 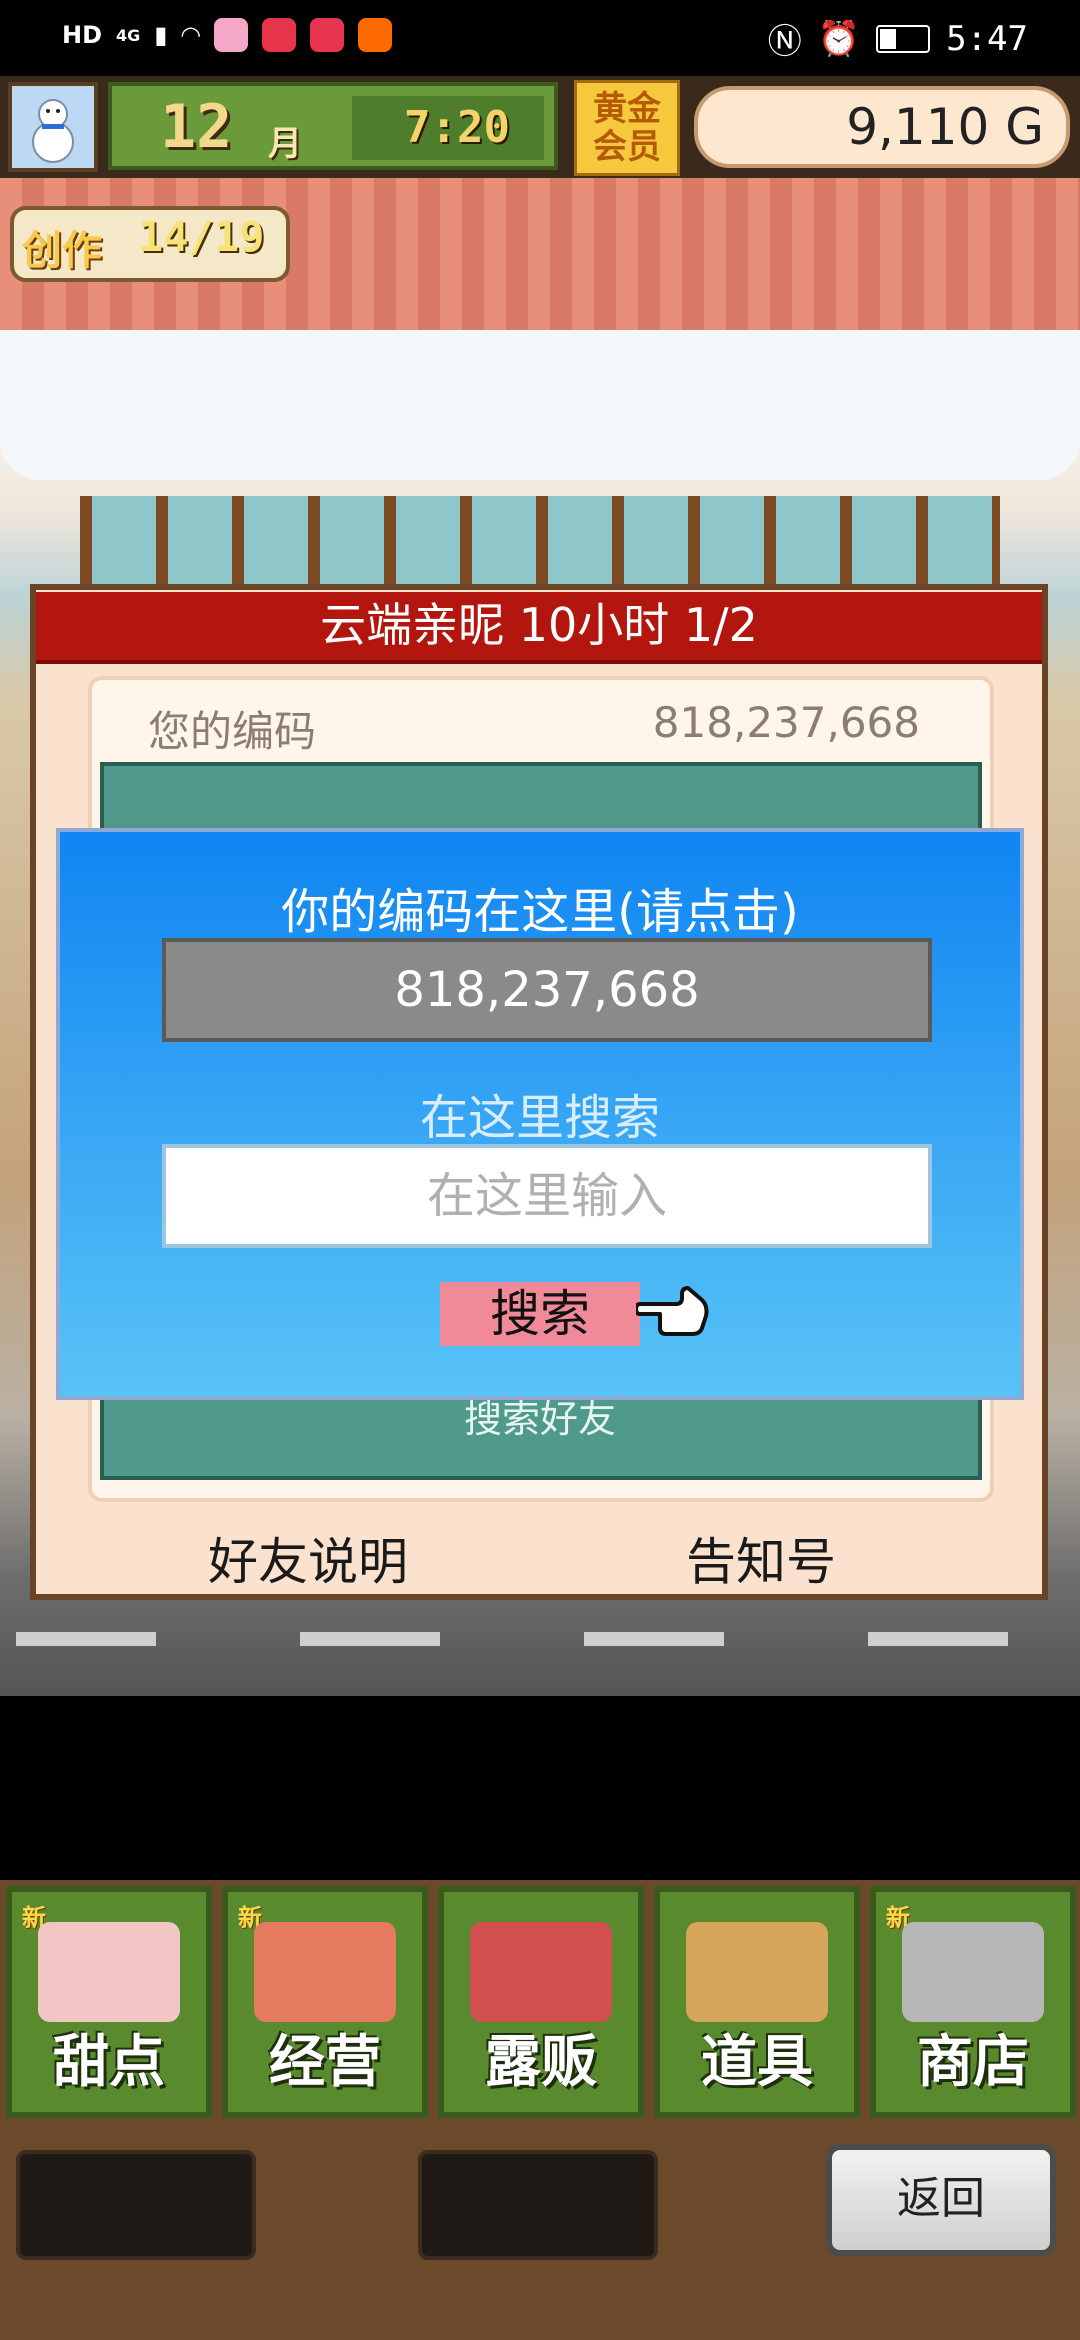 What do you see at coordinates (308, 1558) in the screenshot?
I see `friend-help-link: 好友说明` at bounding box center [308, 1558].